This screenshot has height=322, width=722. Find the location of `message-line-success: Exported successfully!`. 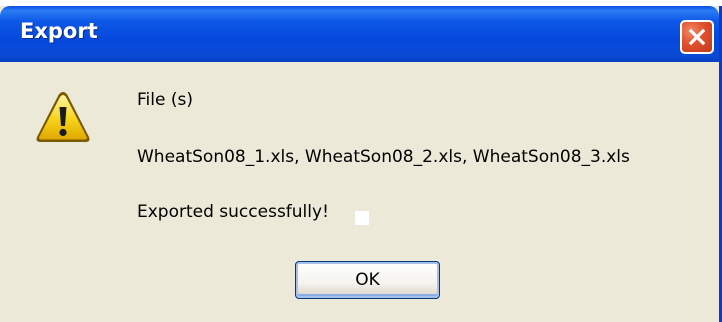

message-line-success: Exported successfully! is located at coordinates (233, 212).